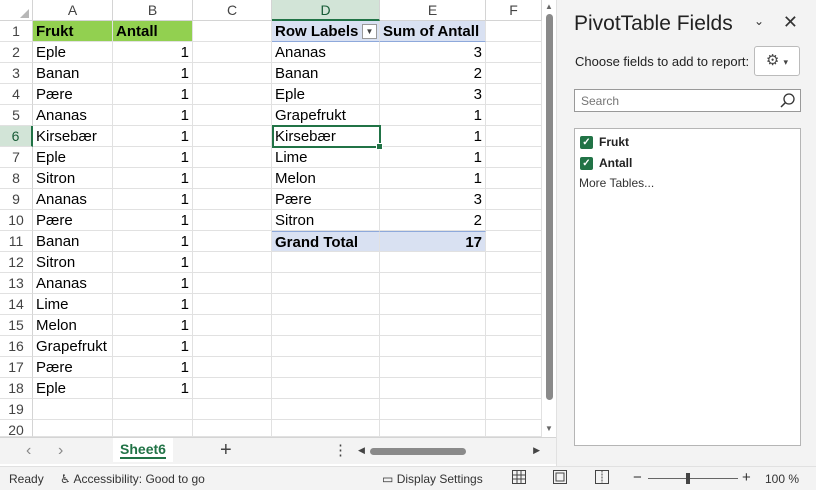 This screenshot has width=816, height=490. I want to click on cell-c20, so click(232, 428).